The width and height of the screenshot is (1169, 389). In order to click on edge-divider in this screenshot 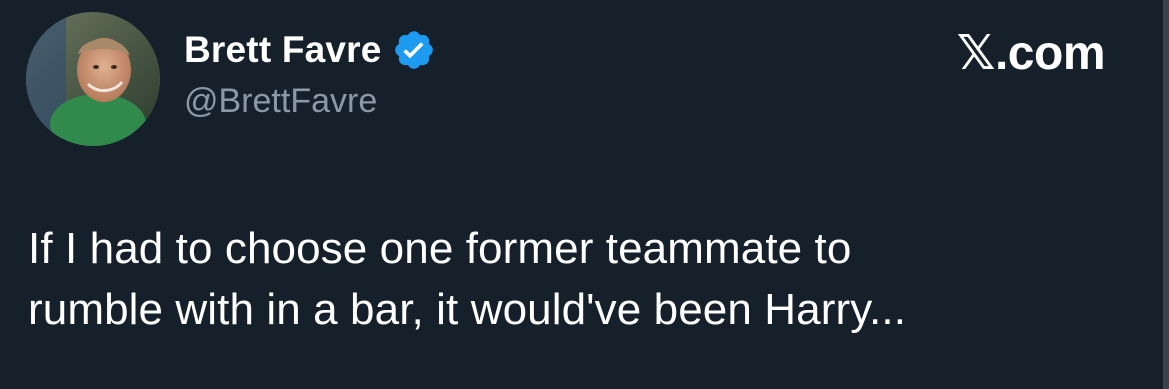, I will do `click(1166, 194)`.